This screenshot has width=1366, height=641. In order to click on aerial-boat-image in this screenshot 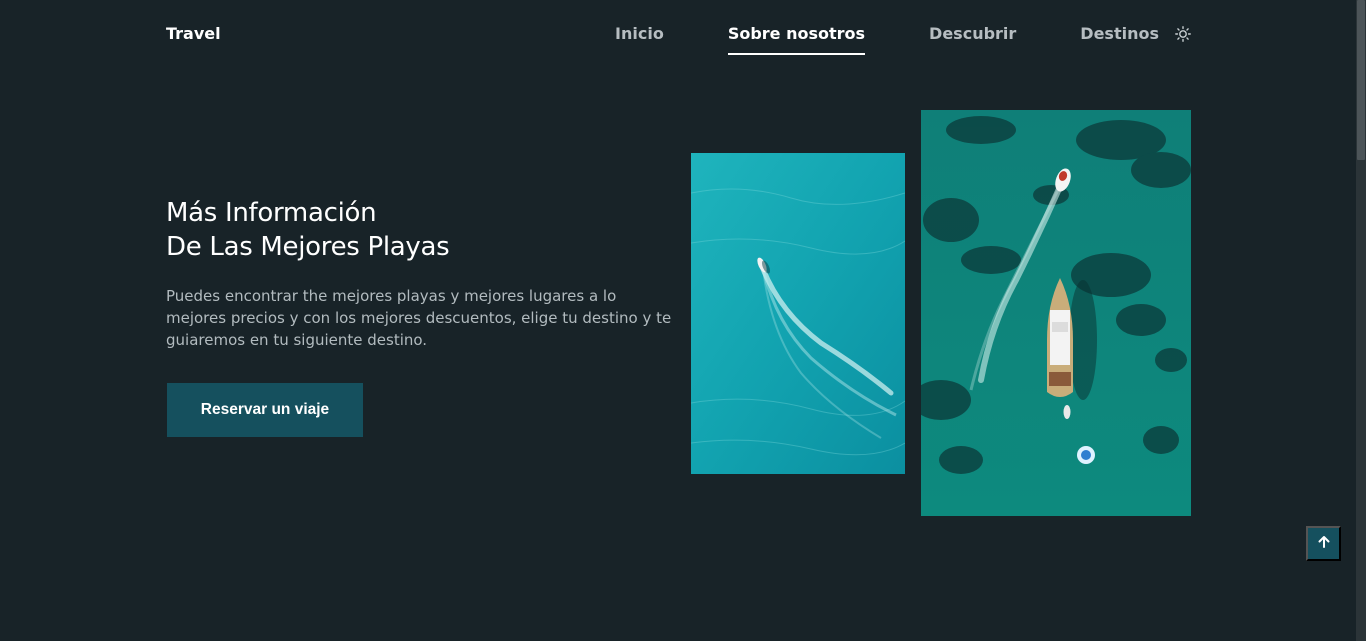, I will do `click(798, 313)`.